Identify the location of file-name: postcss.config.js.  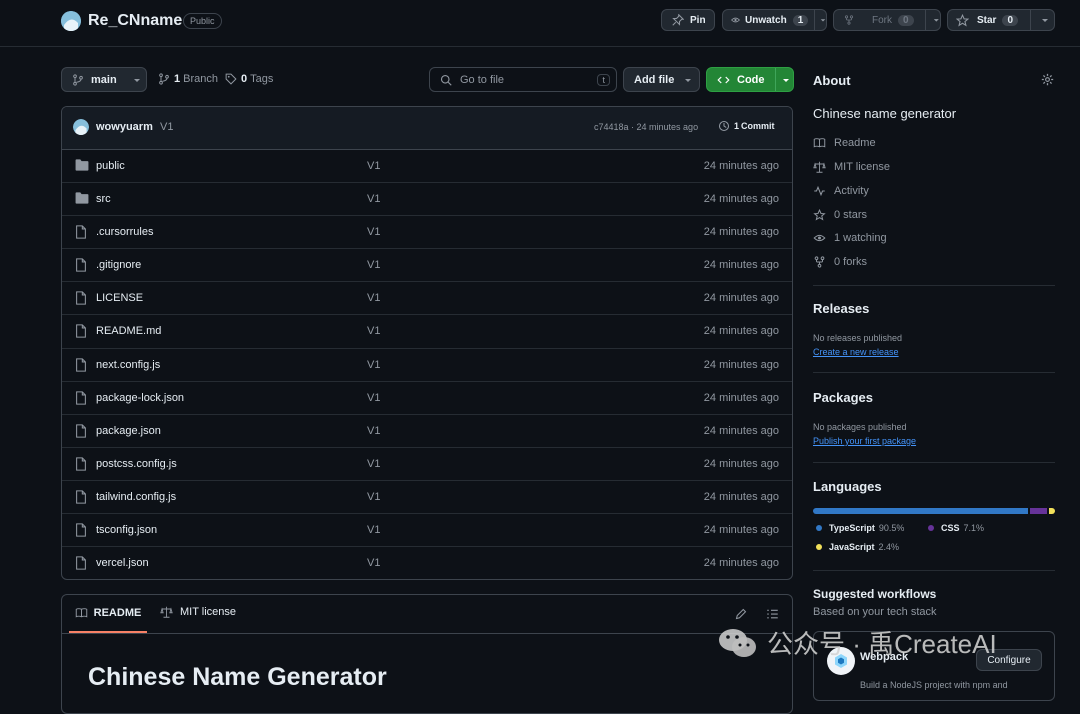
(136, 464).